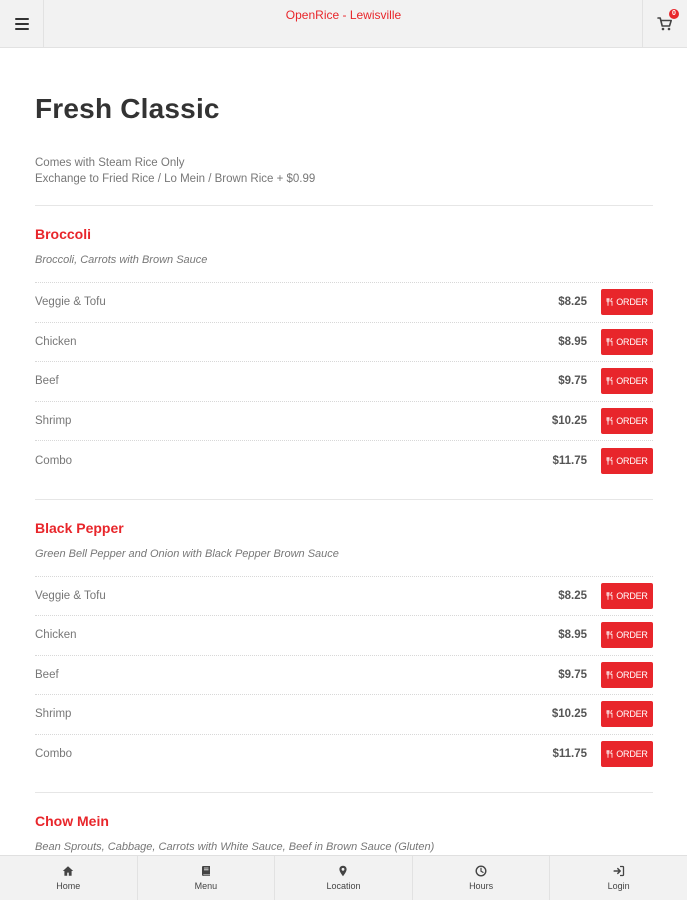 The image size is (687, 900). What do you see at coordinates (482, 878) in the screenshot?
I see `nav-hours: Hours` at bounding box center [482, 878].